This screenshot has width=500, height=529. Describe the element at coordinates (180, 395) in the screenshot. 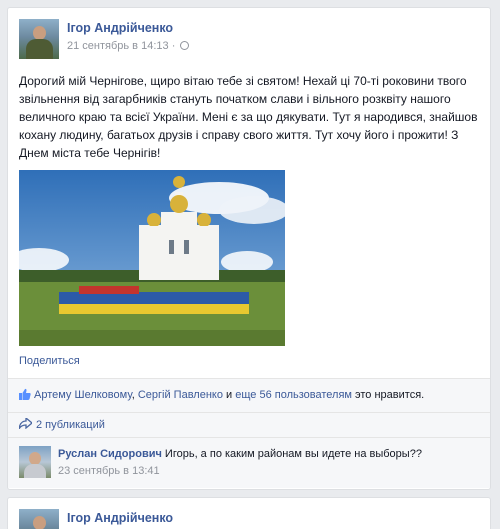

I see `like-person-link: Сергій Павленко` at that location.